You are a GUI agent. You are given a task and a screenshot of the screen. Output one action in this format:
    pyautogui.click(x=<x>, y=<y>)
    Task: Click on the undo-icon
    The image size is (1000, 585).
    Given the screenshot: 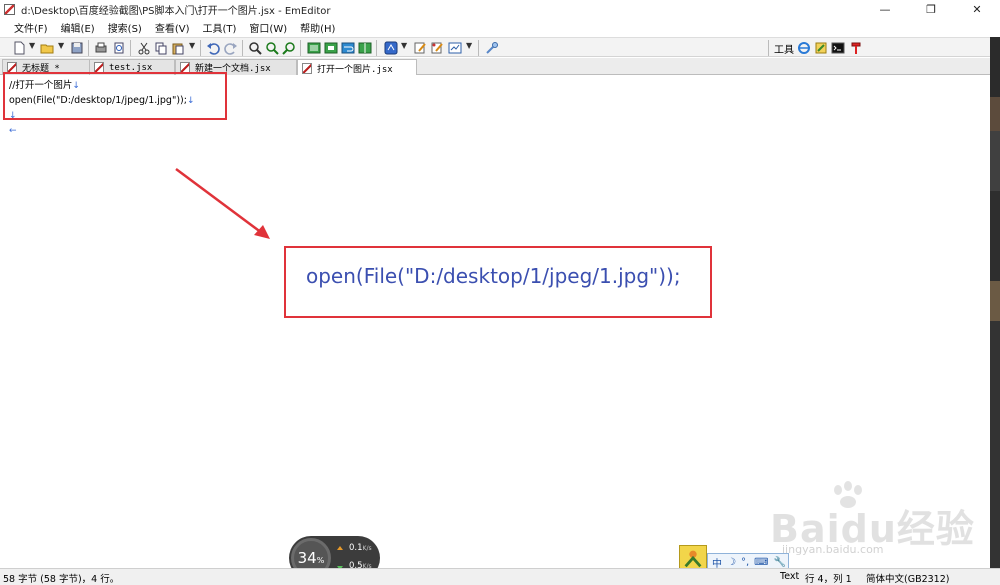 What is the action you would take?
    pyautogui.click(x=213, y=48)
    